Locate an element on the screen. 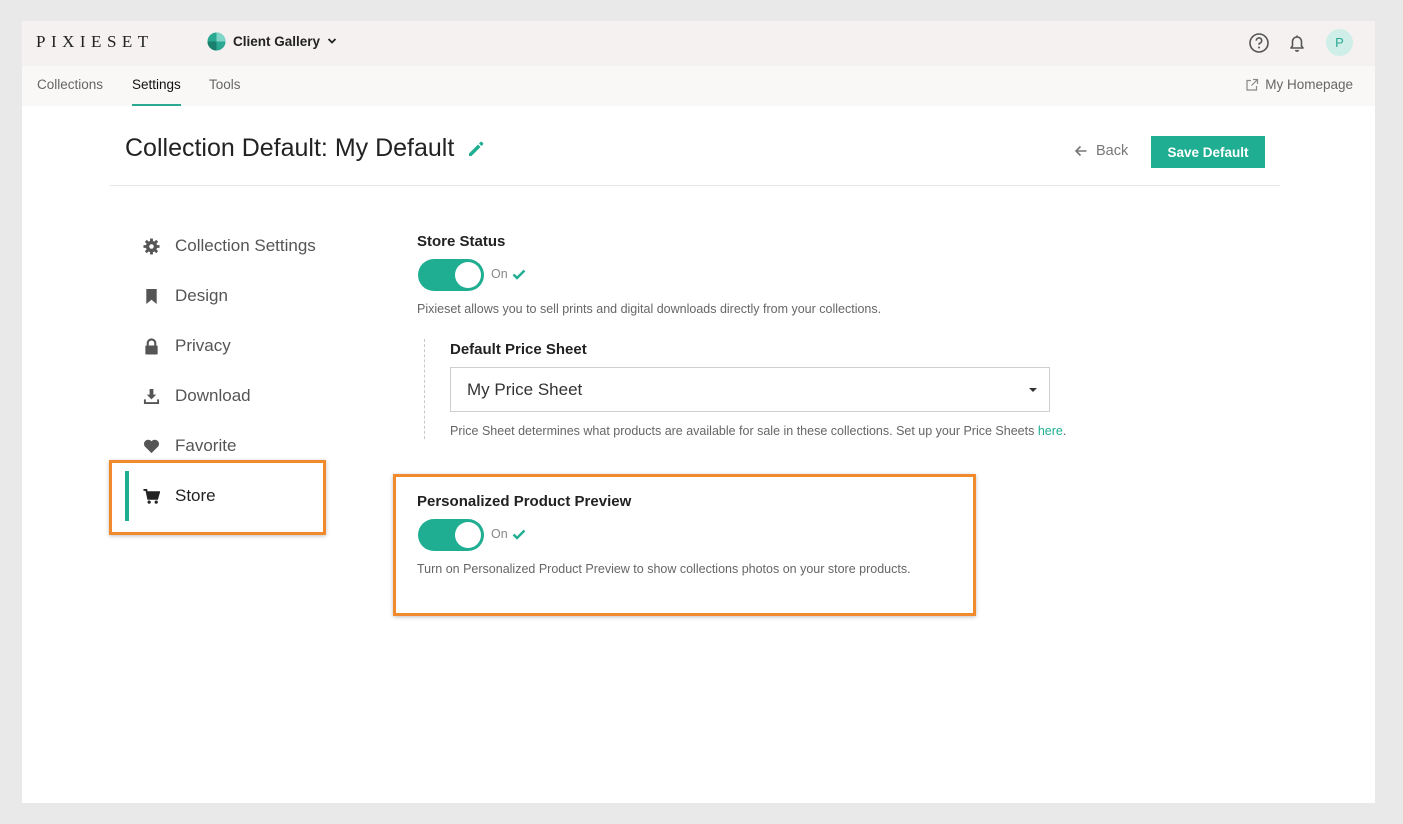  price-sheet-select: My Price Sheet is located at coordinates (750, 389).